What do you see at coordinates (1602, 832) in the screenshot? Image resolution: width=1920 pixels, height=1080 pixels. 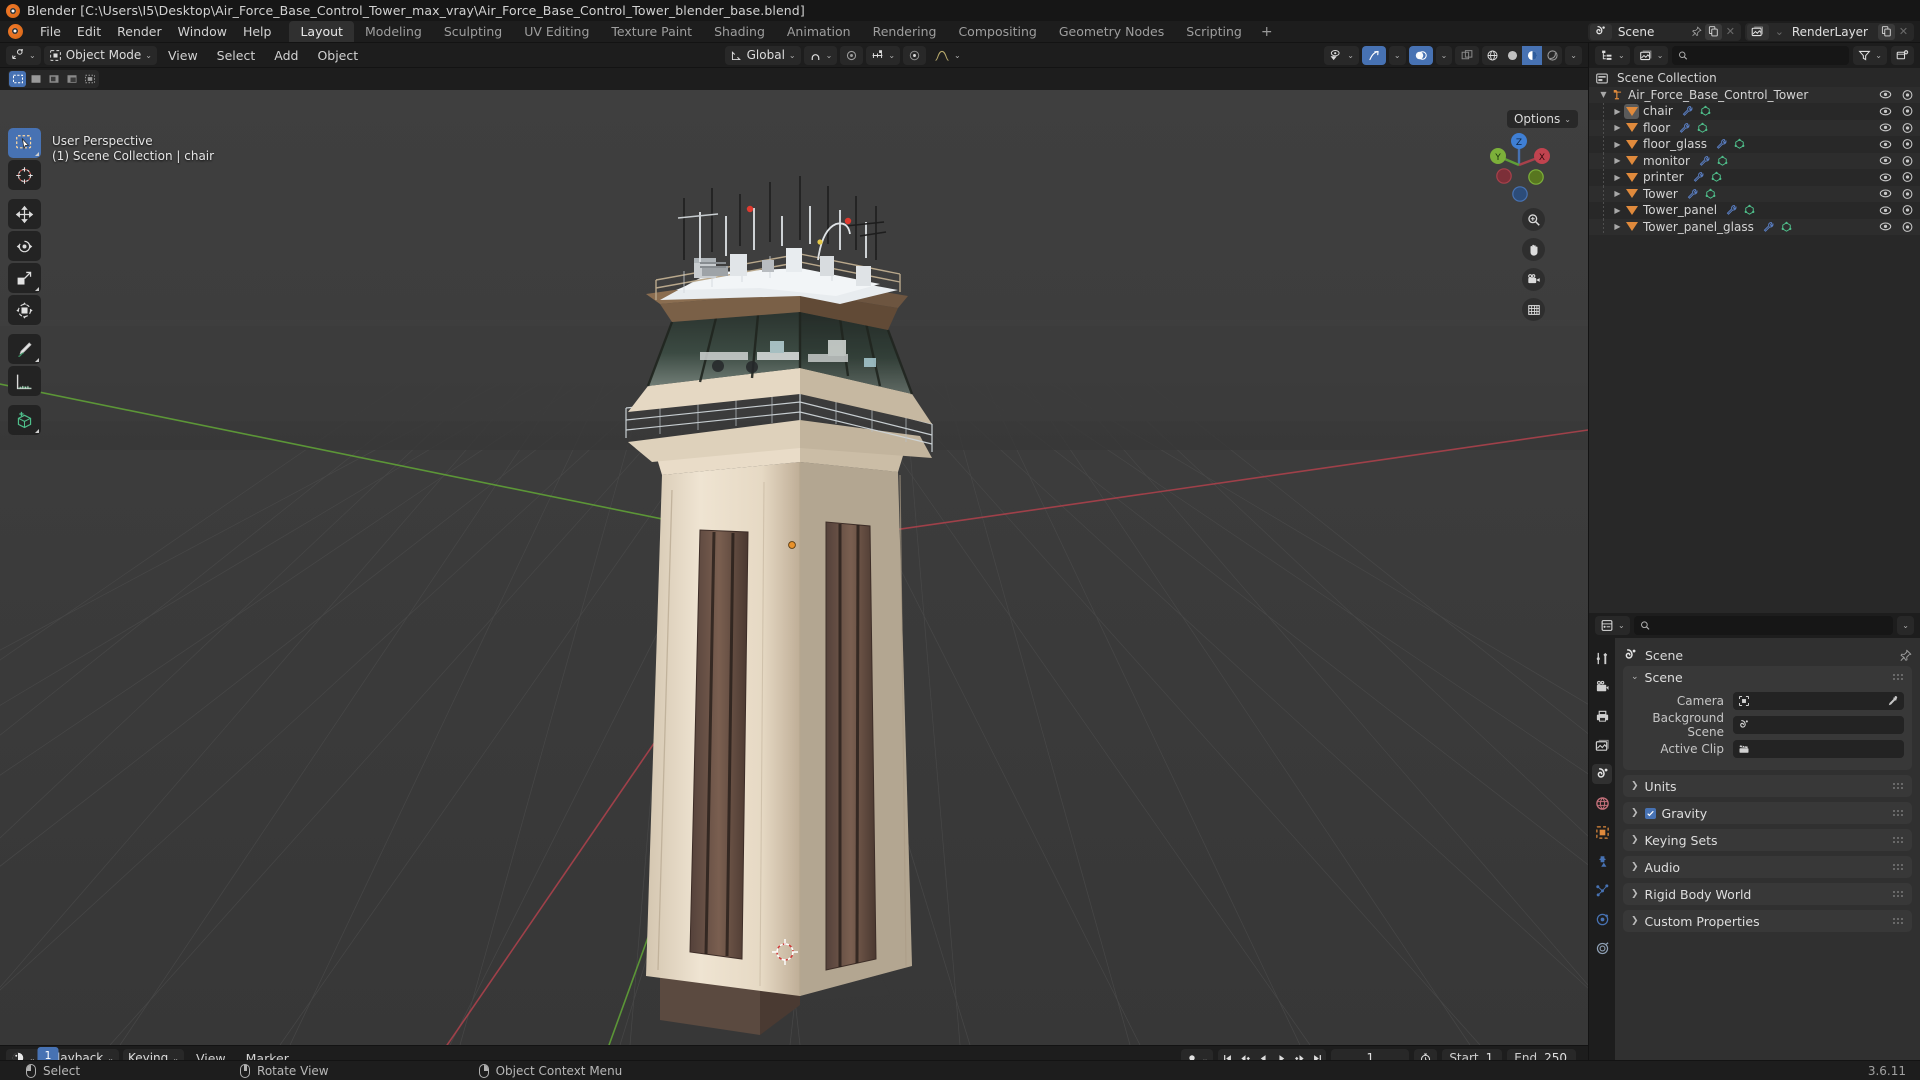 I see `object-tab` at bounding box center [1602, 832].